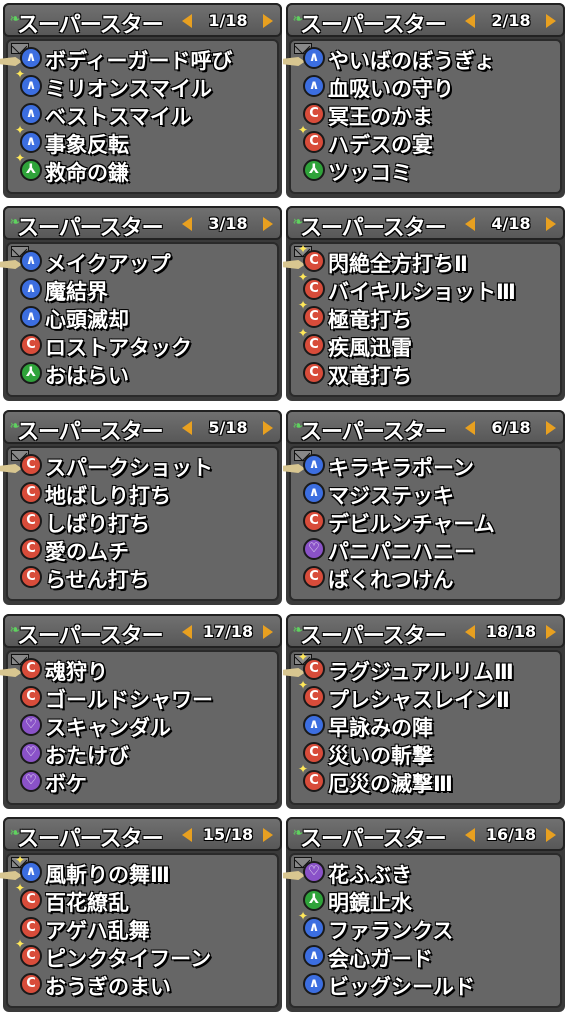 The image size is (565, 1017). I want to click on skill-name: 疾風迅雷, so click(370, 348).